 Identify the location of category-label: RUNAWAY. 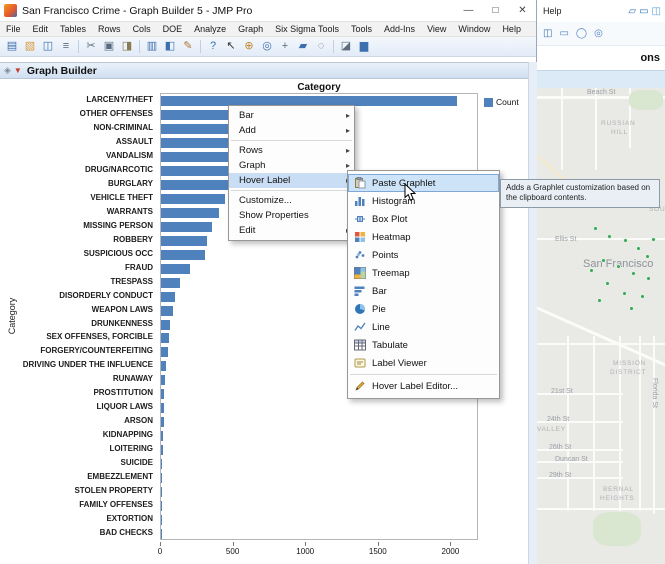
(76, 379).